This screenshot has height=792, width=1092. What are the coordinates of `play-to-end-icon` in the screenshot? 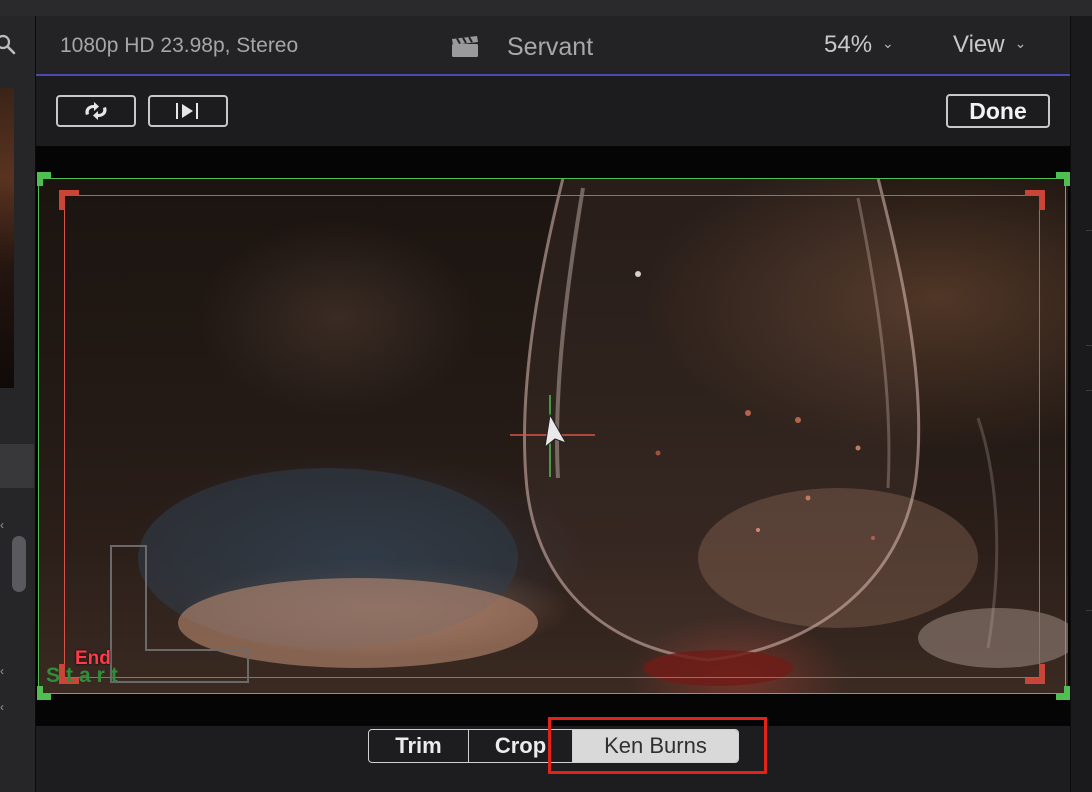 It's located at (187, 111).